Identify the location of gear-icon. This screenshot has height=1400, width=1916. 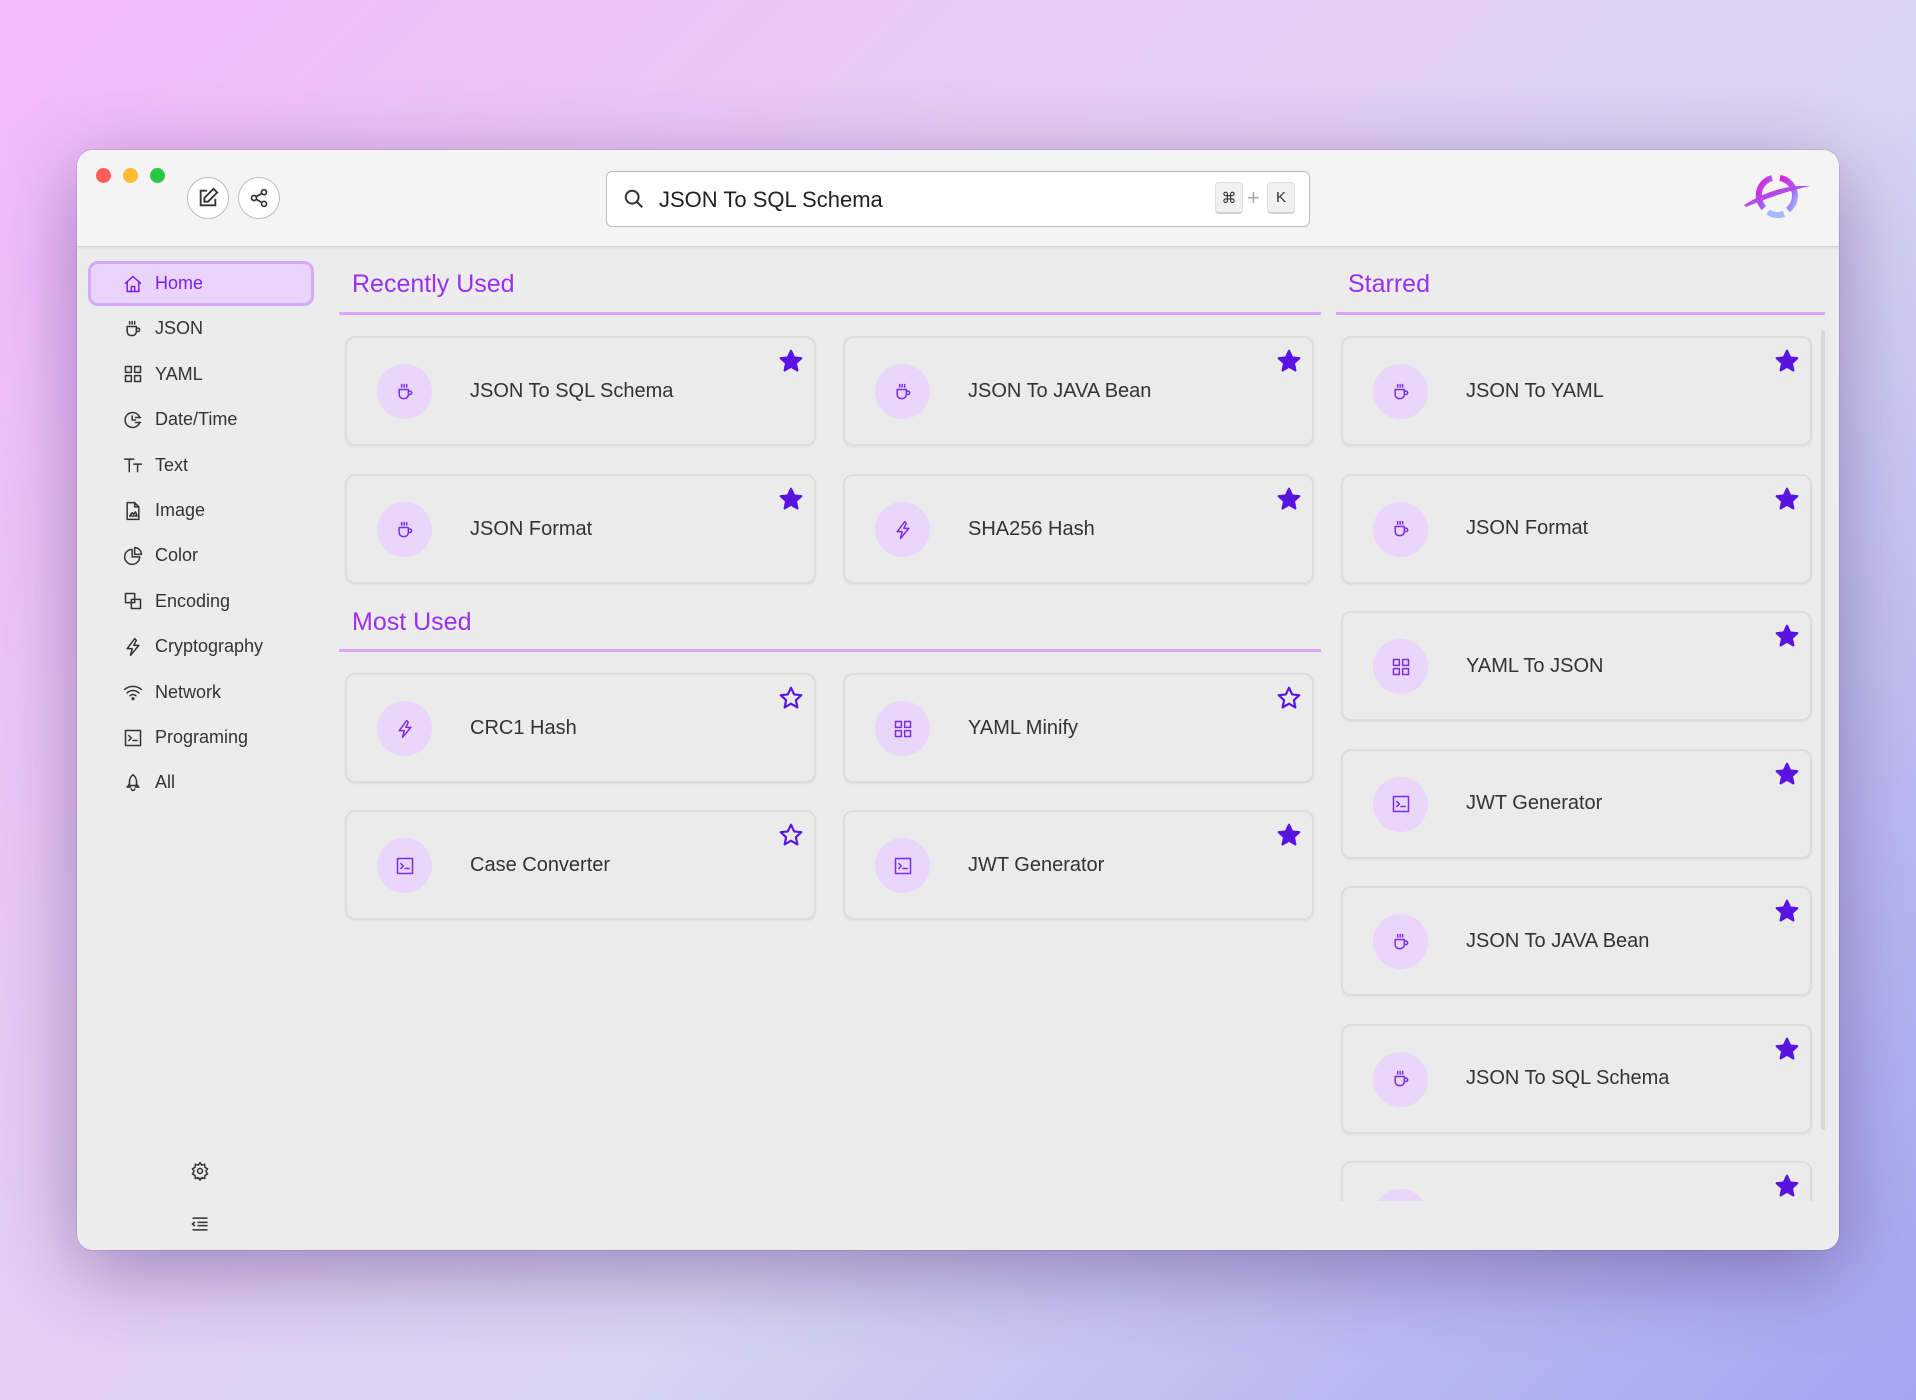
(200, 1171).